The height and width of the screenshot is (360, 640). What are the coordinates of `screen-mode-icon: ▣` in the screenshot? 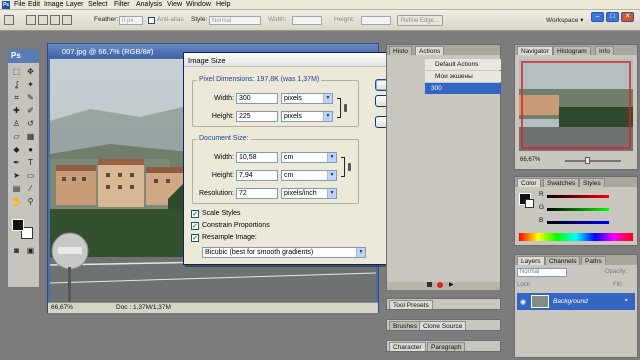 It's located at (30, 250).